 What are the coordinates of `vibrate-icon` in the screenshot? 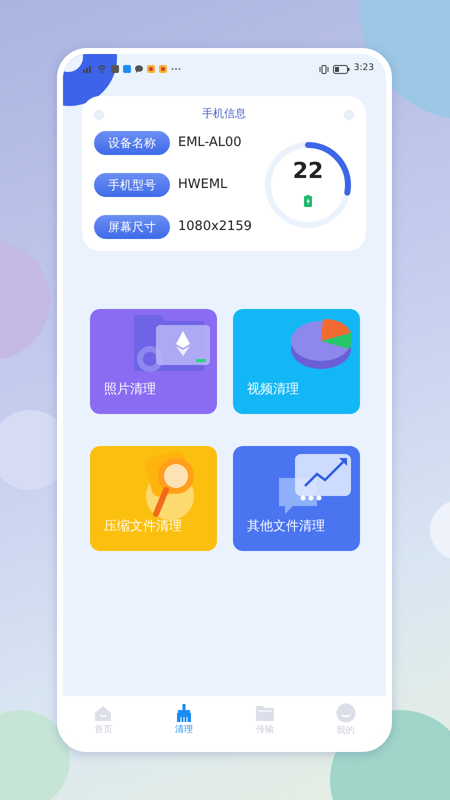 It's located at (323, 69).